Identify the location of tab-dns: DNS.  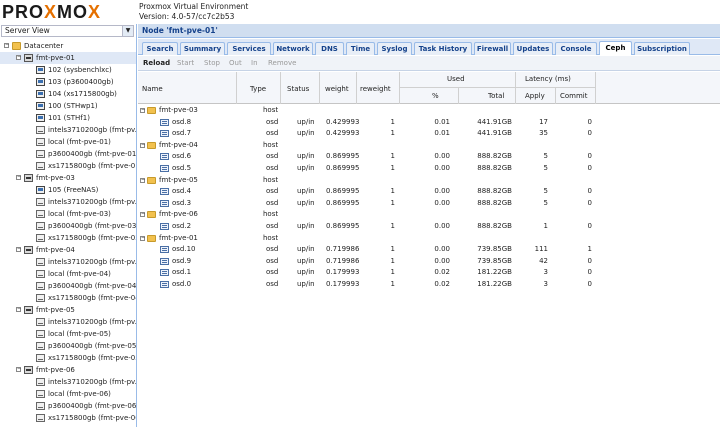
(329, 48).